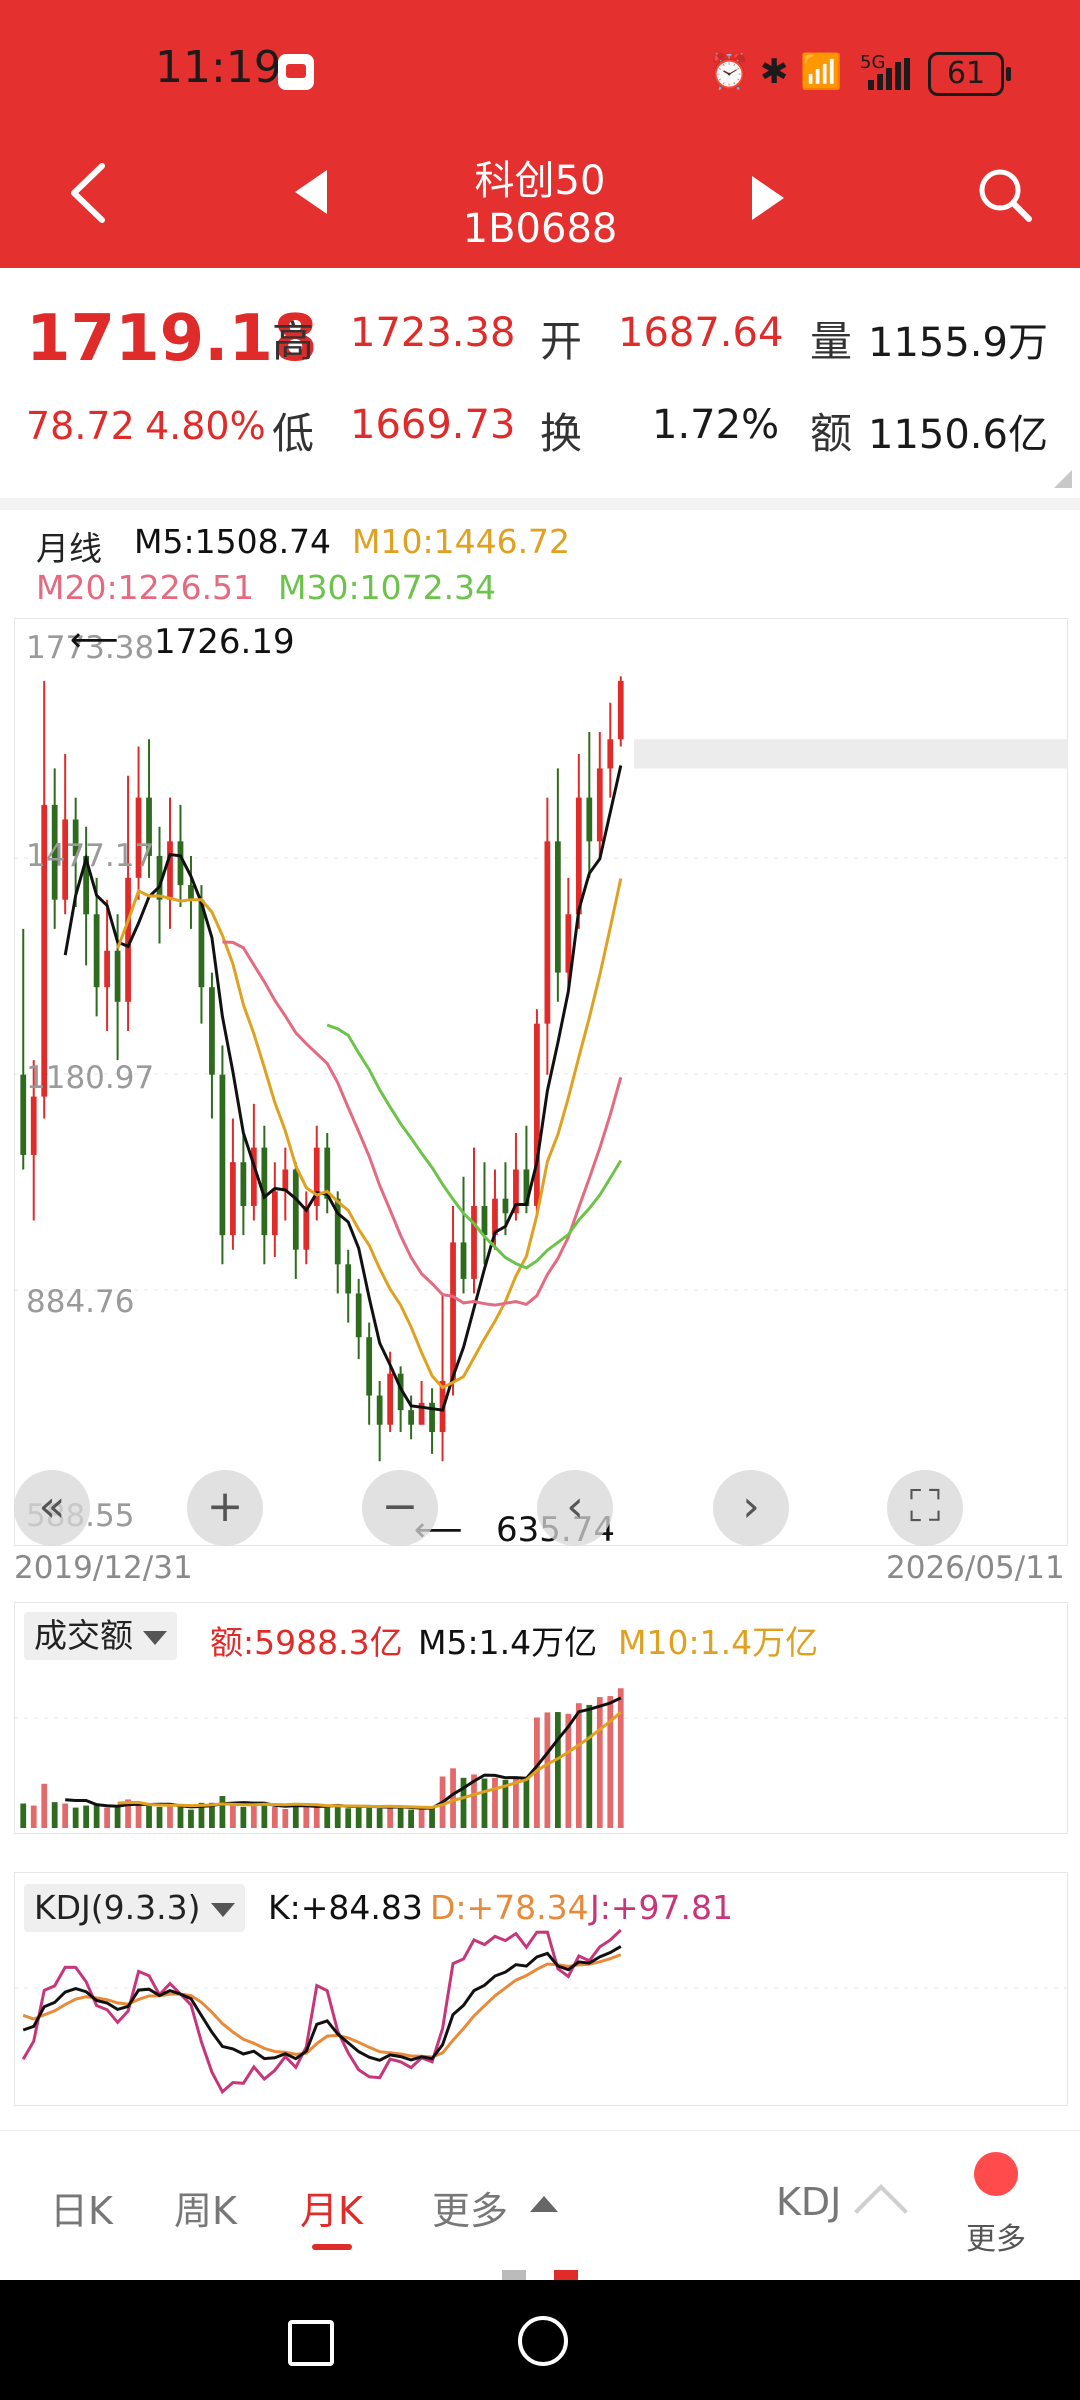 This screenshot has height=2400, width=1080. Describe the element at coordinates (94, 640) in the screenshot. I see `max-arrow-icon: ⟵` at that location.